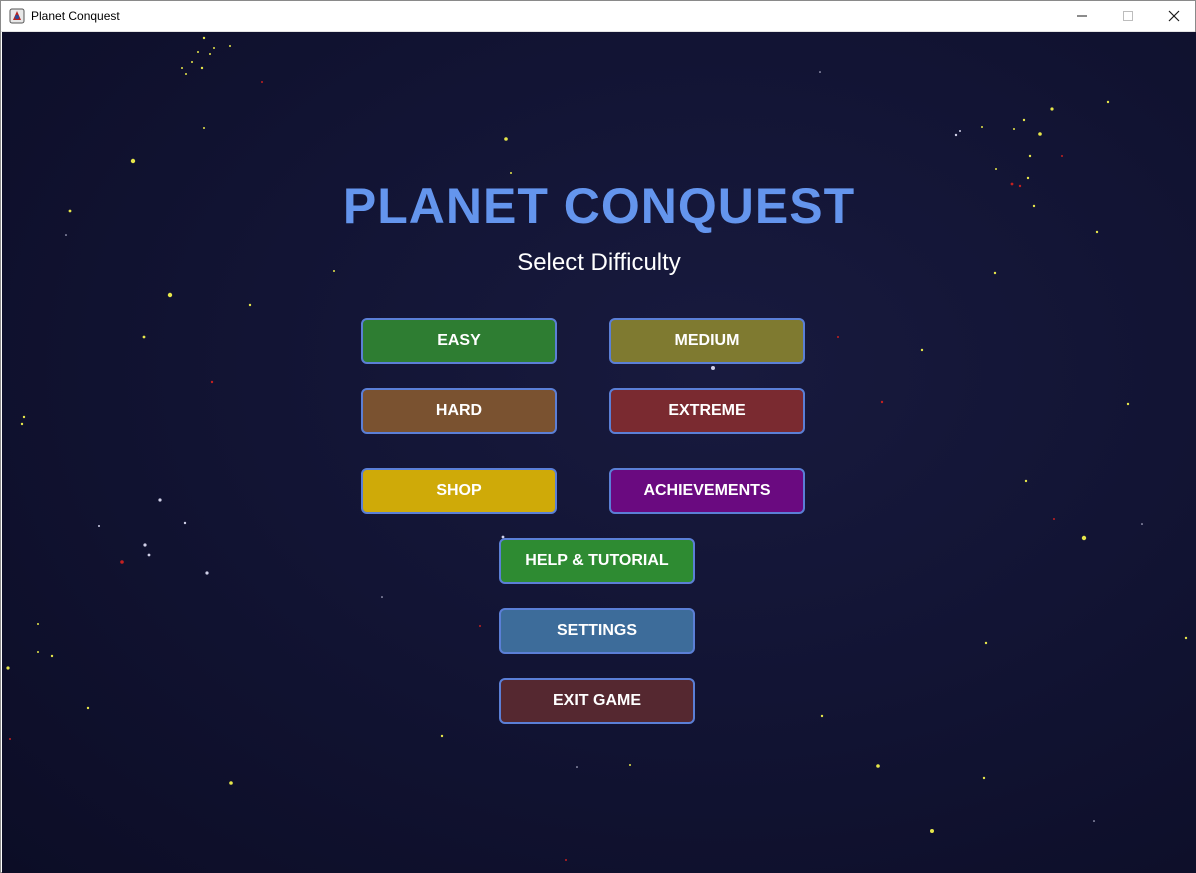 Image resolution: width=1196 pixels, height=873 pixels. I want to click on window-title: Planet Conquest, so click(75, 16).